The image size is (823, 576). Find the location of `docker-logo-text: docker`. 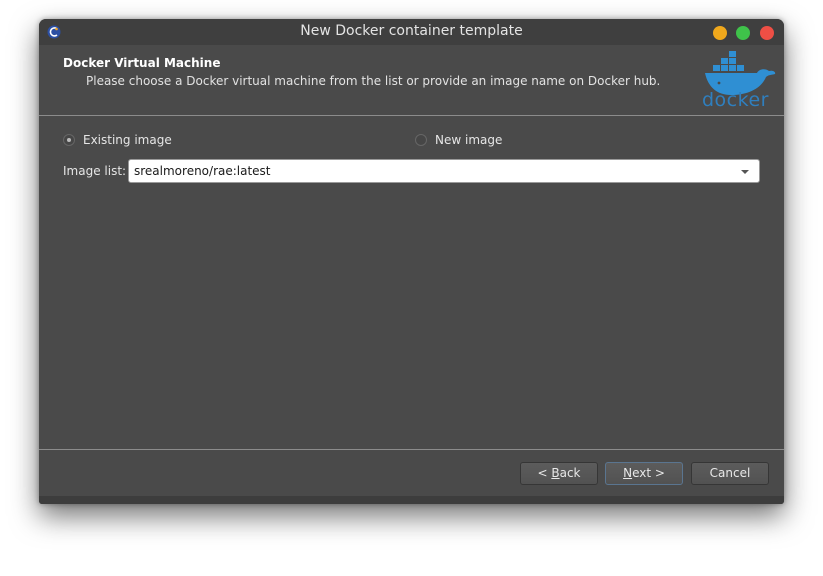

docker-logo-text: docker is located at coordinates (735, 100).